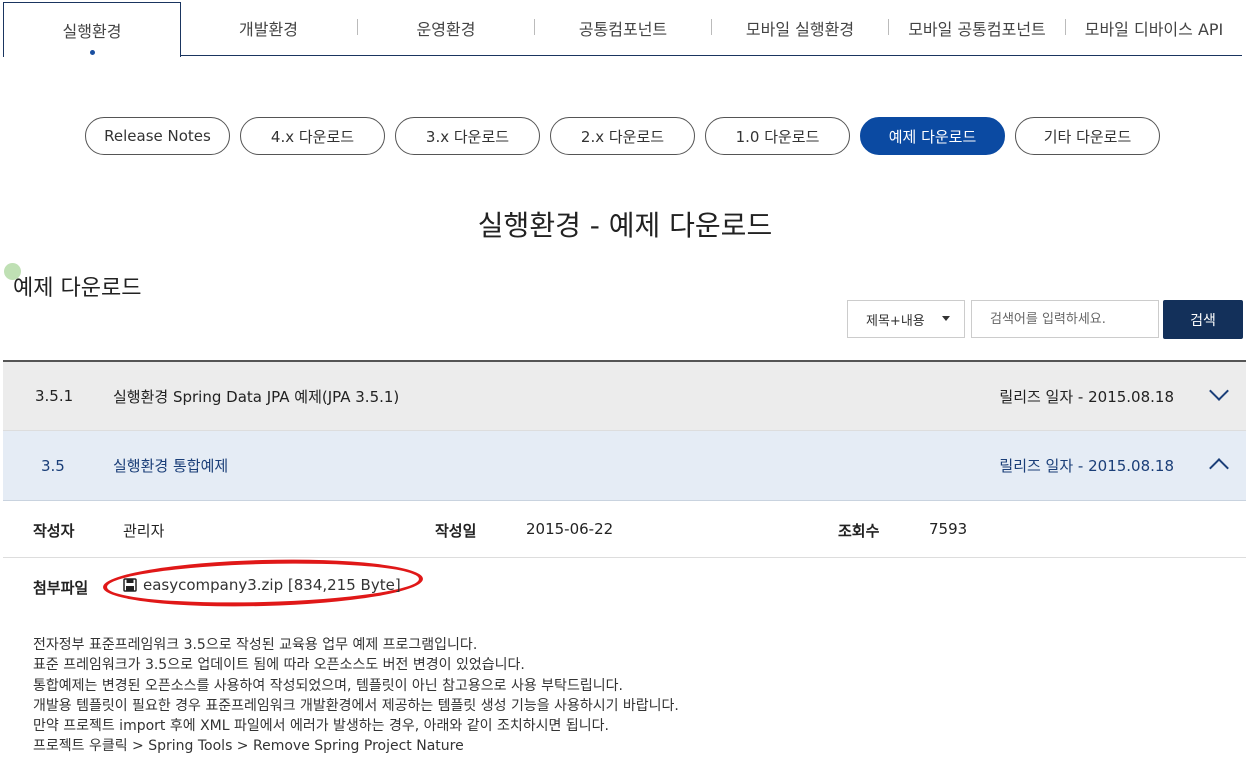 The height and width of the screenshot is (772, 1250). I want to click on tab-common: 공통컴포넌트, so click(623, 28).